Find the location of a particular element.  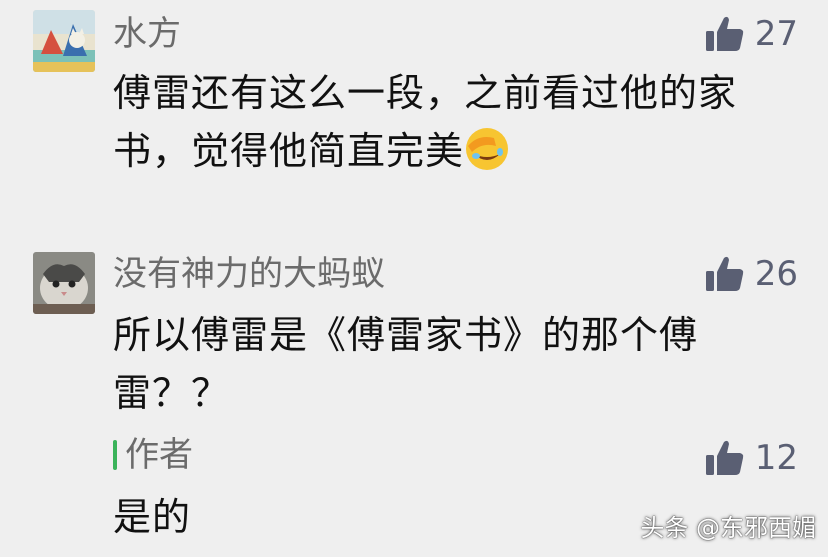

like-count: 12 is located at coordinates (776, 458).